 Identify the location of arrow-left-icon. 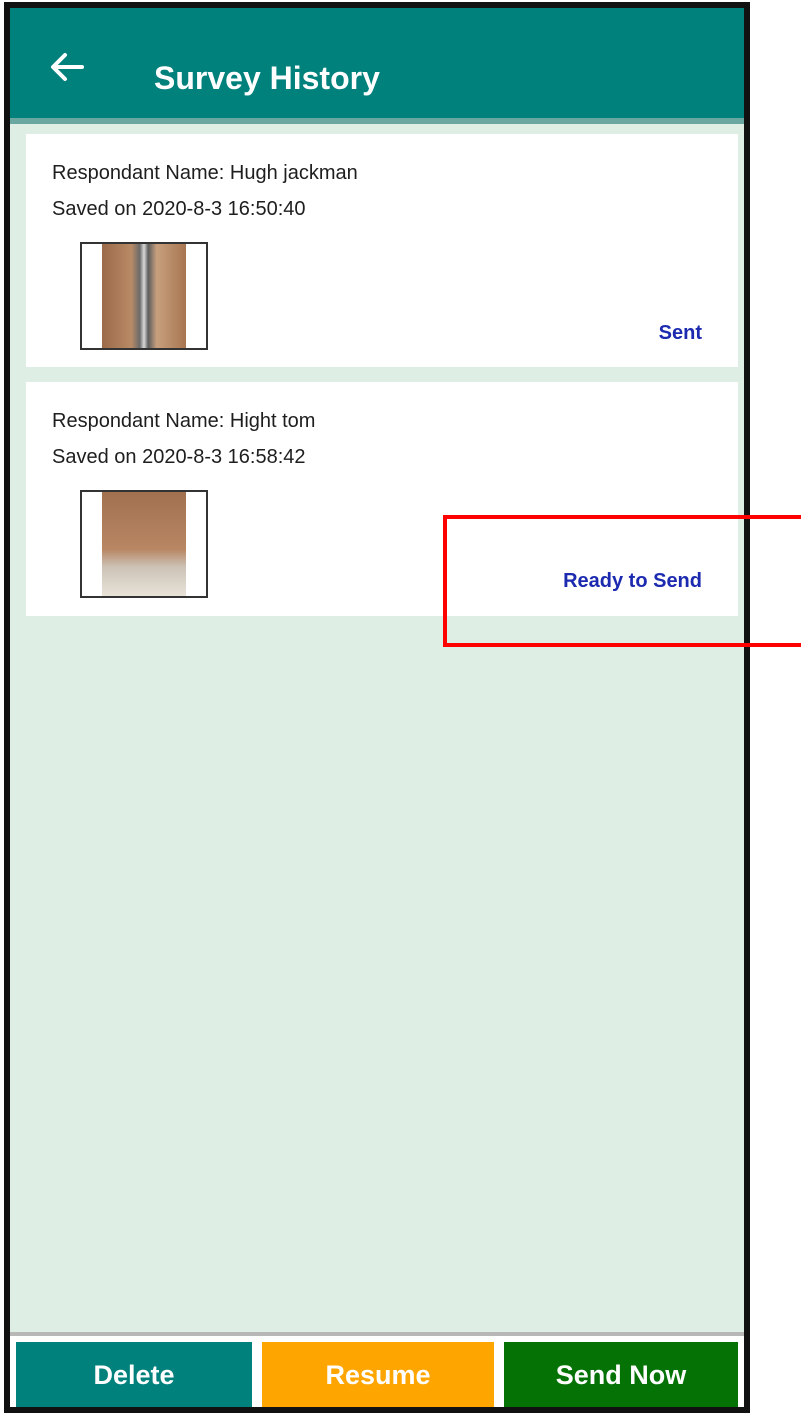
(67, 67).